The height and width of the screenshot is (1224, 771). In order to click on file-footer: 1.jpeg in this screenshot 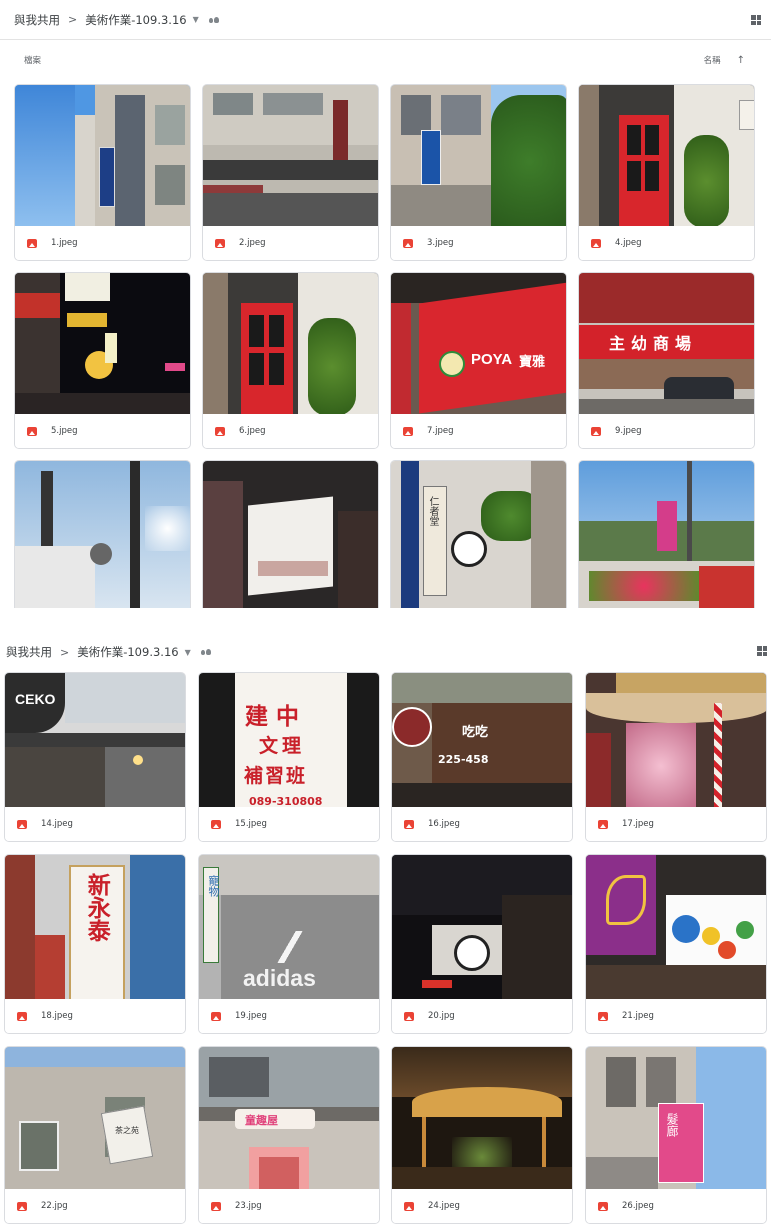, I will do `click(102, 243)`.